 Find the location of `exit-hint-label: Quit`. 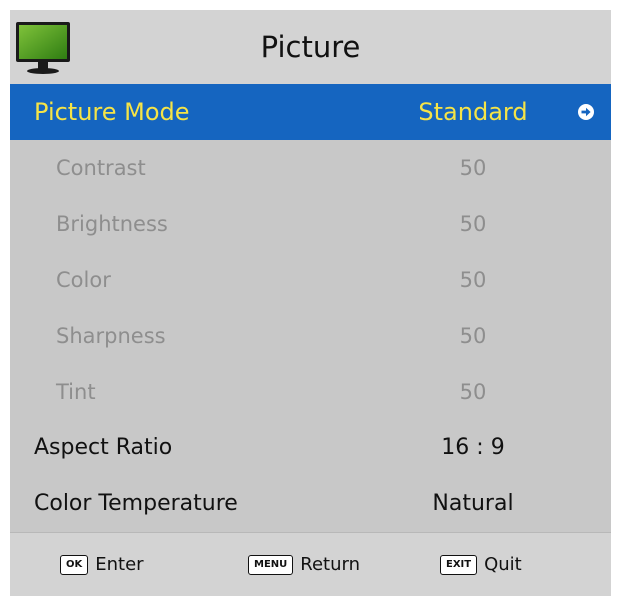

exit-hint-label: Quit is located at coordinates (503, 564).